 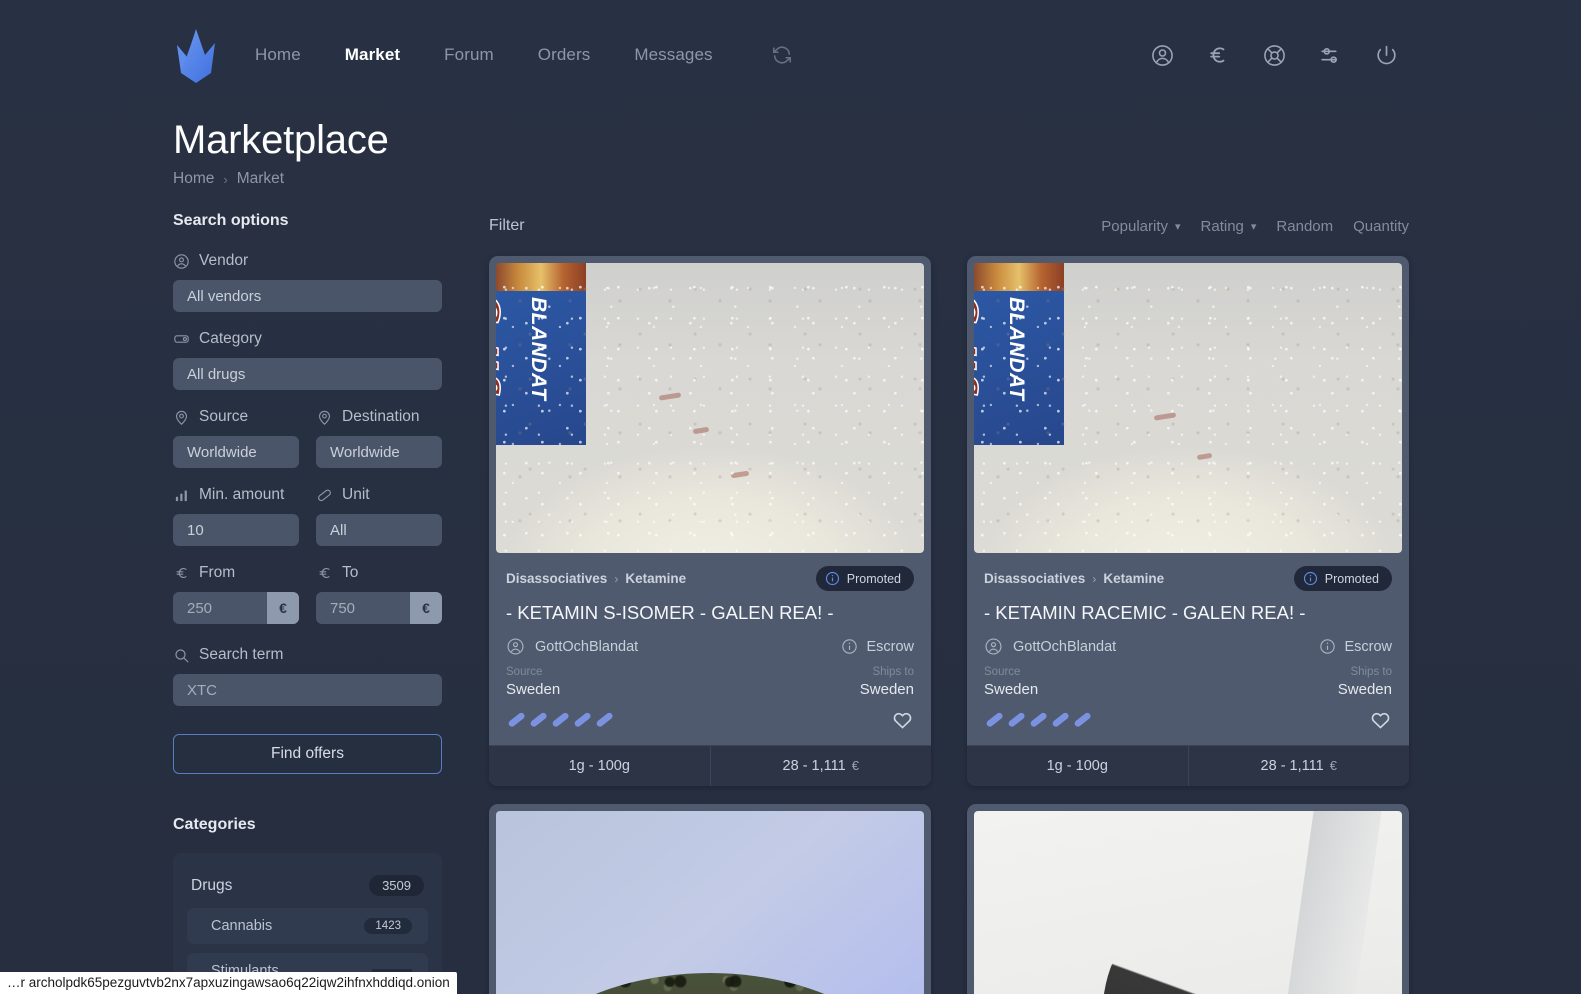 What do you see at coordinates (1019, 354) in the screenshot?
I see `candy-bag-label: Gott& BLANDAT` at bounding box center [1019, 354].